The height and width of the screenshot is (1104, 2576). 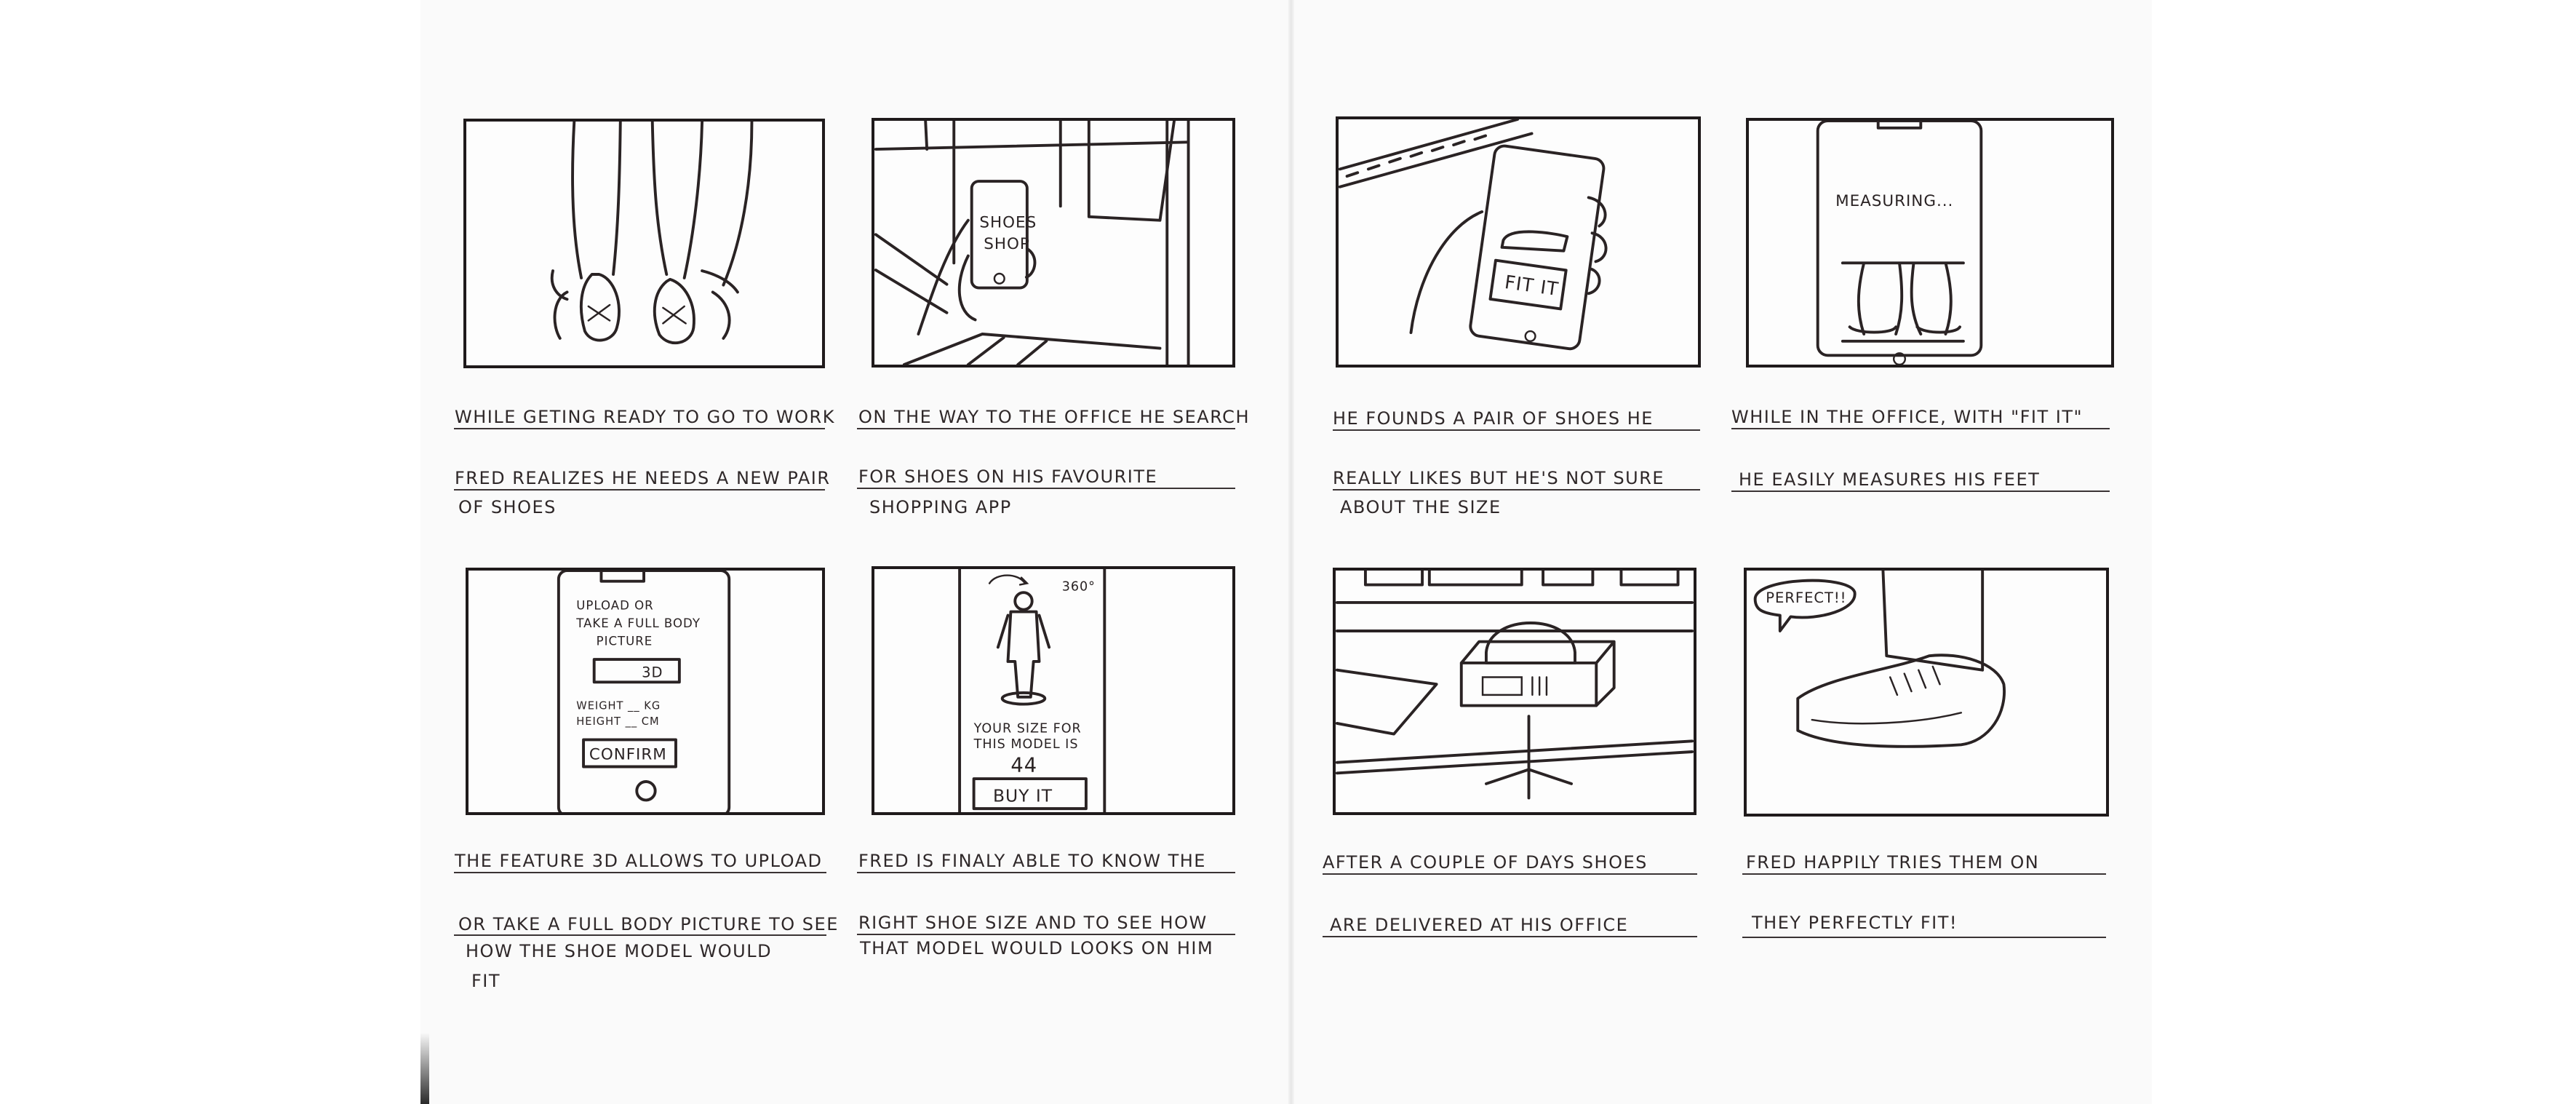 I want to click on confirm-button-label: CONFIRM, so click(x=628, y=755).